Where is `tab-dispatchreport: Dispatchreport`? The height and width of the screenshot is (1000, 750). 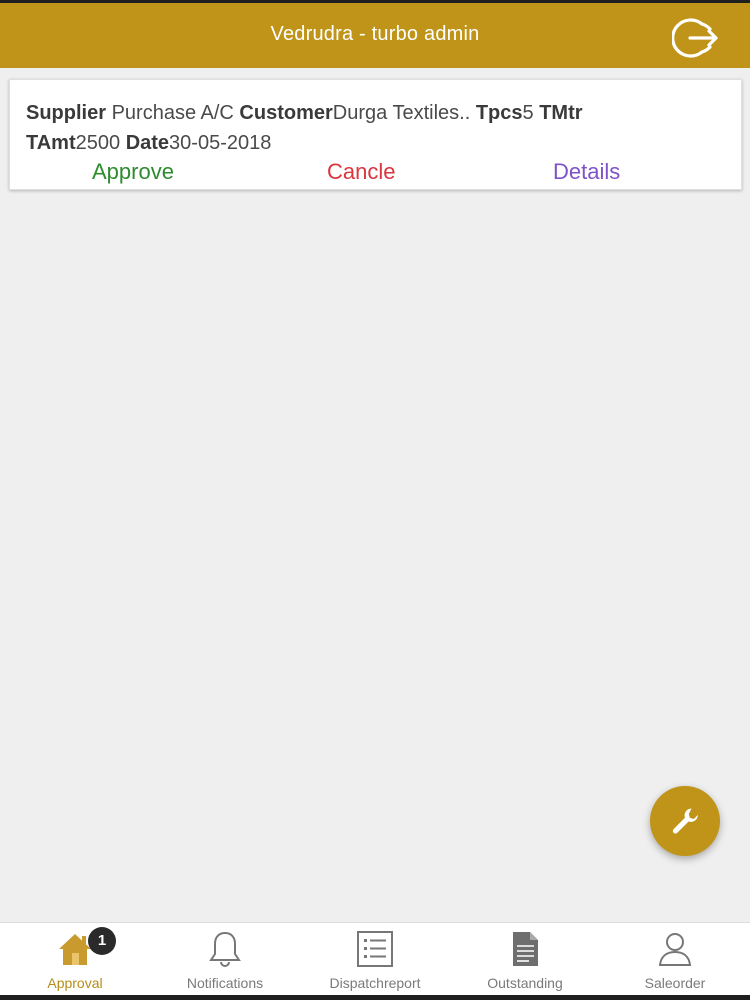
tab-dispatchreport: Dispatchreport is located at coordinates (375, 959).